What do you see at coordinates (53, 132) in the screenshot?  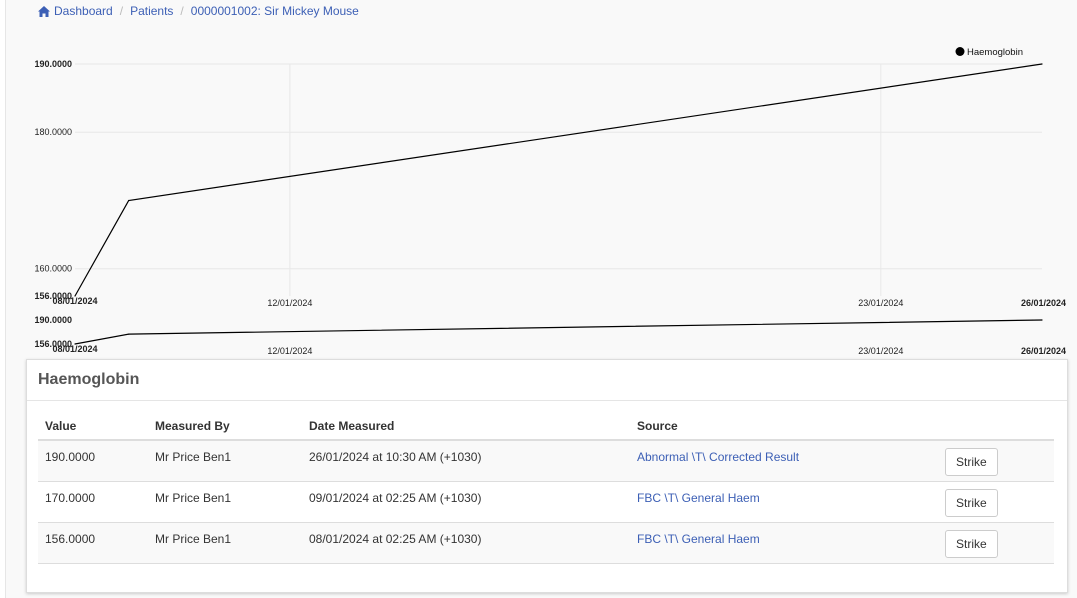 I see `y-tick-label: 180.0000` at bounding box center [53, 132].